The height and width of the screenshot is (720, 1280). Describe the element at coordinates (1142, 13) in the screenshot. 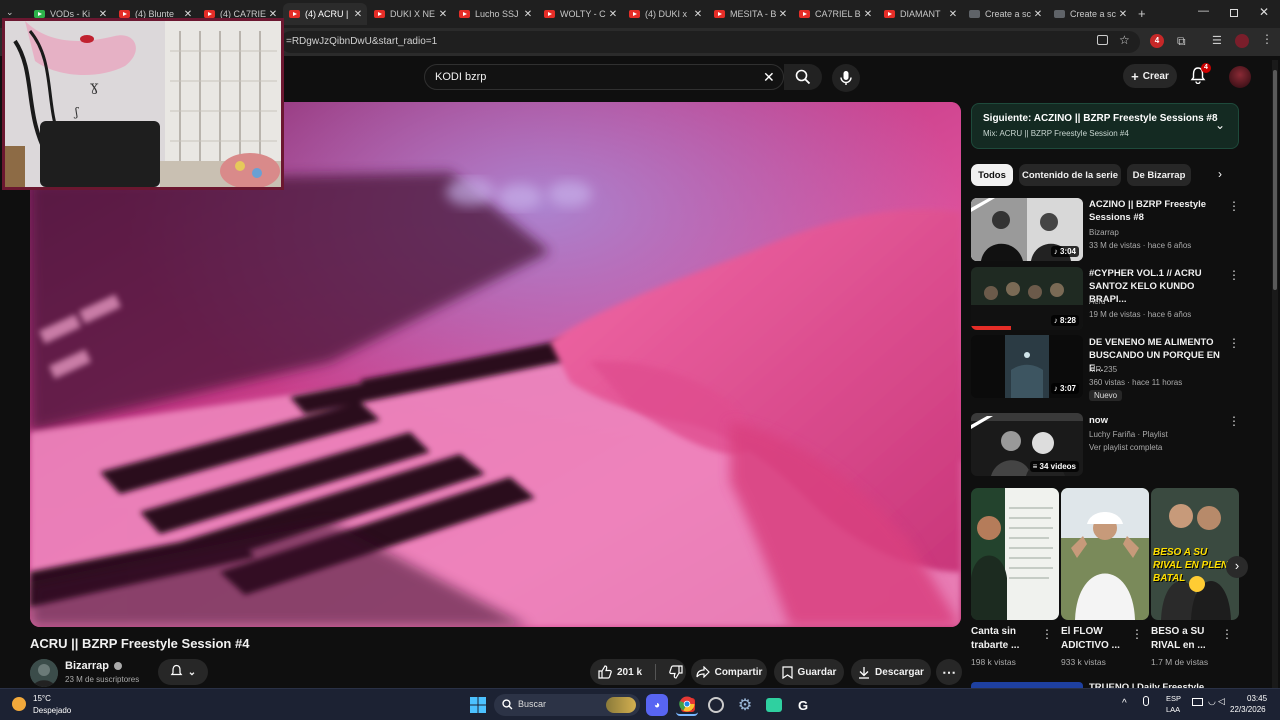

I see `new-tab-button: +` at that location.